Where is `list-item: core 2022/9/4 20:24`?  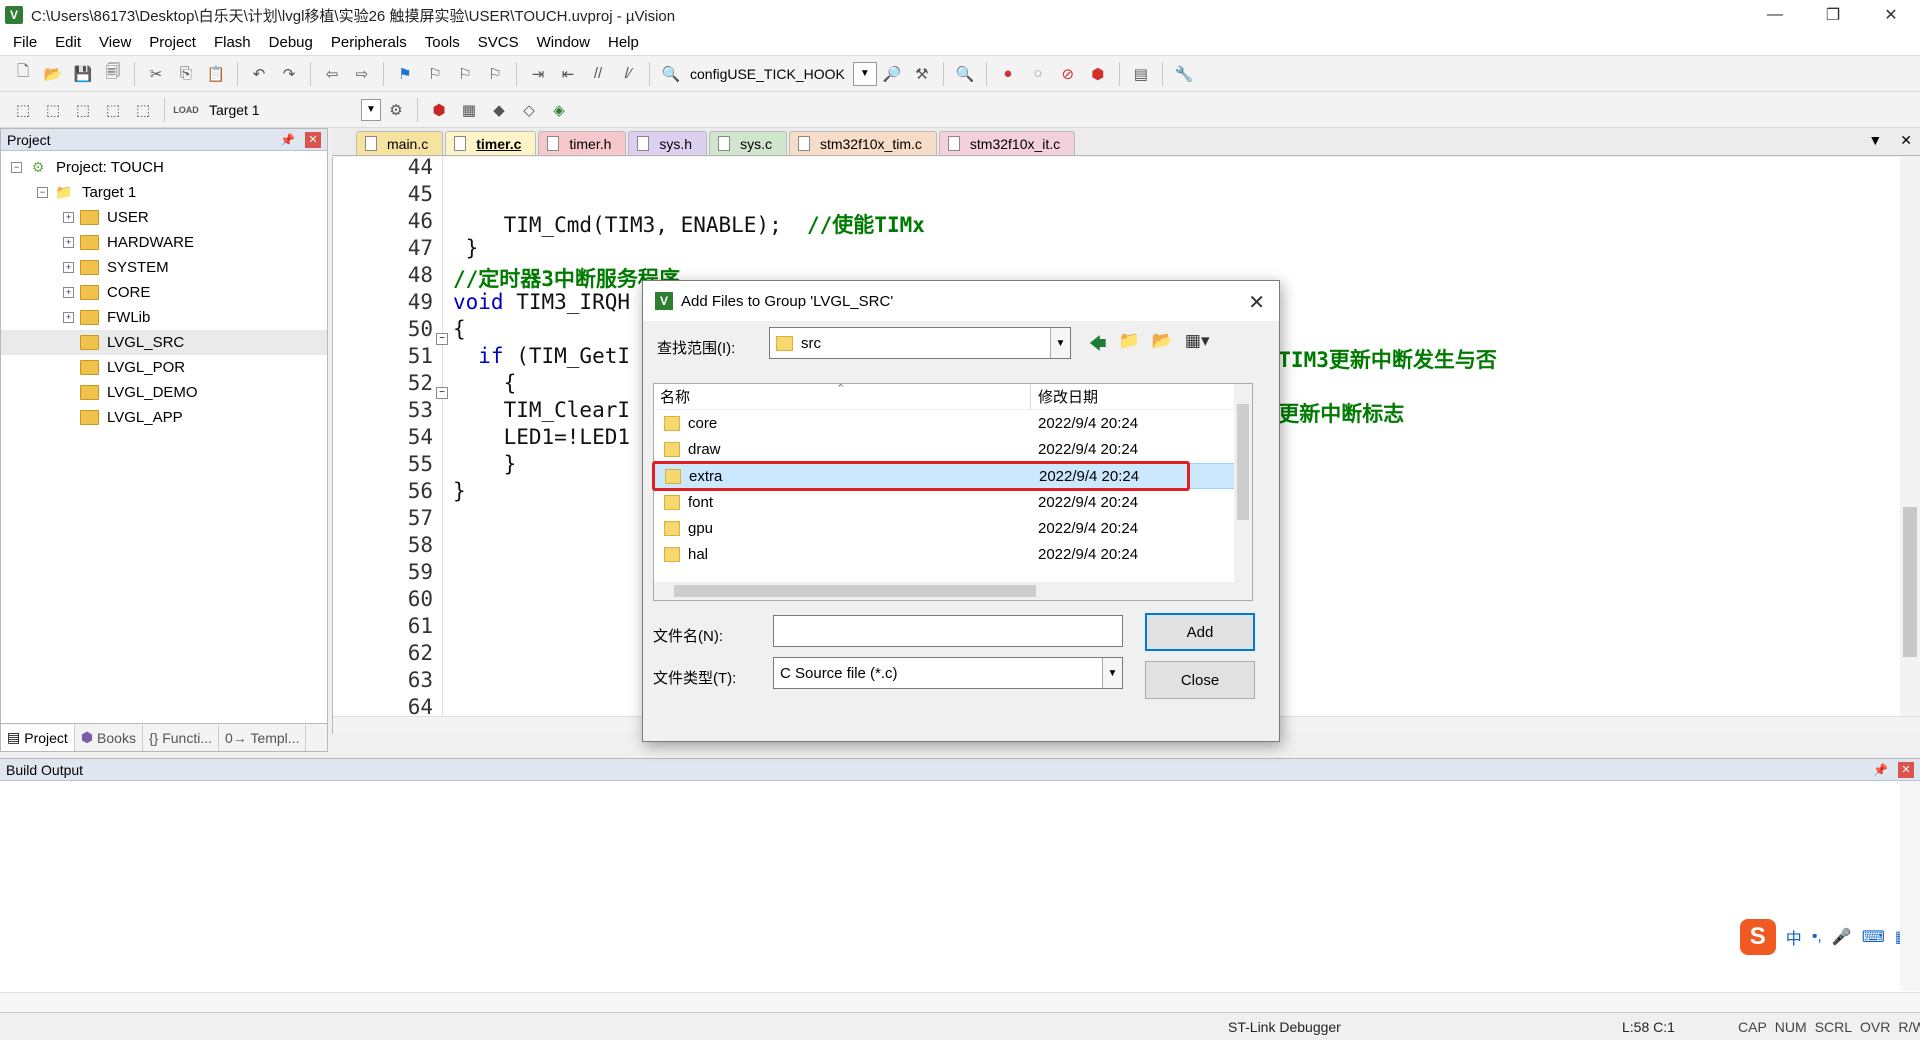
list-item: core 2022/9/4 20:24 is located at coordinates (945, 423).